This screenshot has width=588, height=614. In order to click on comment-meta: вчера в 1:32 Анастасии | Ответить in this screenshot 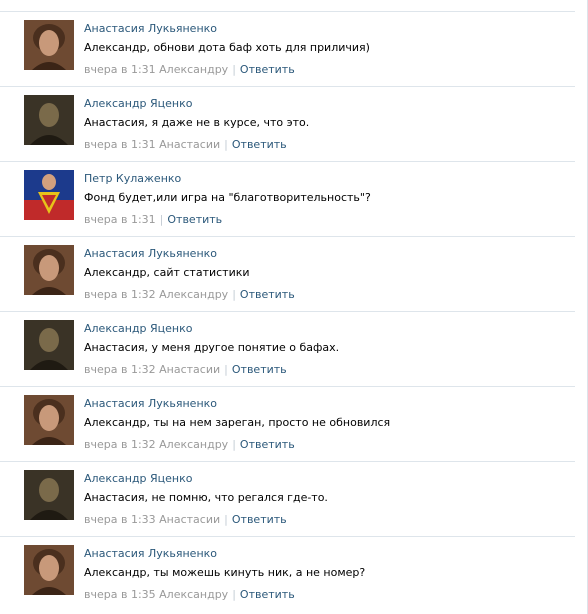, I will do `click(185, 369)`.